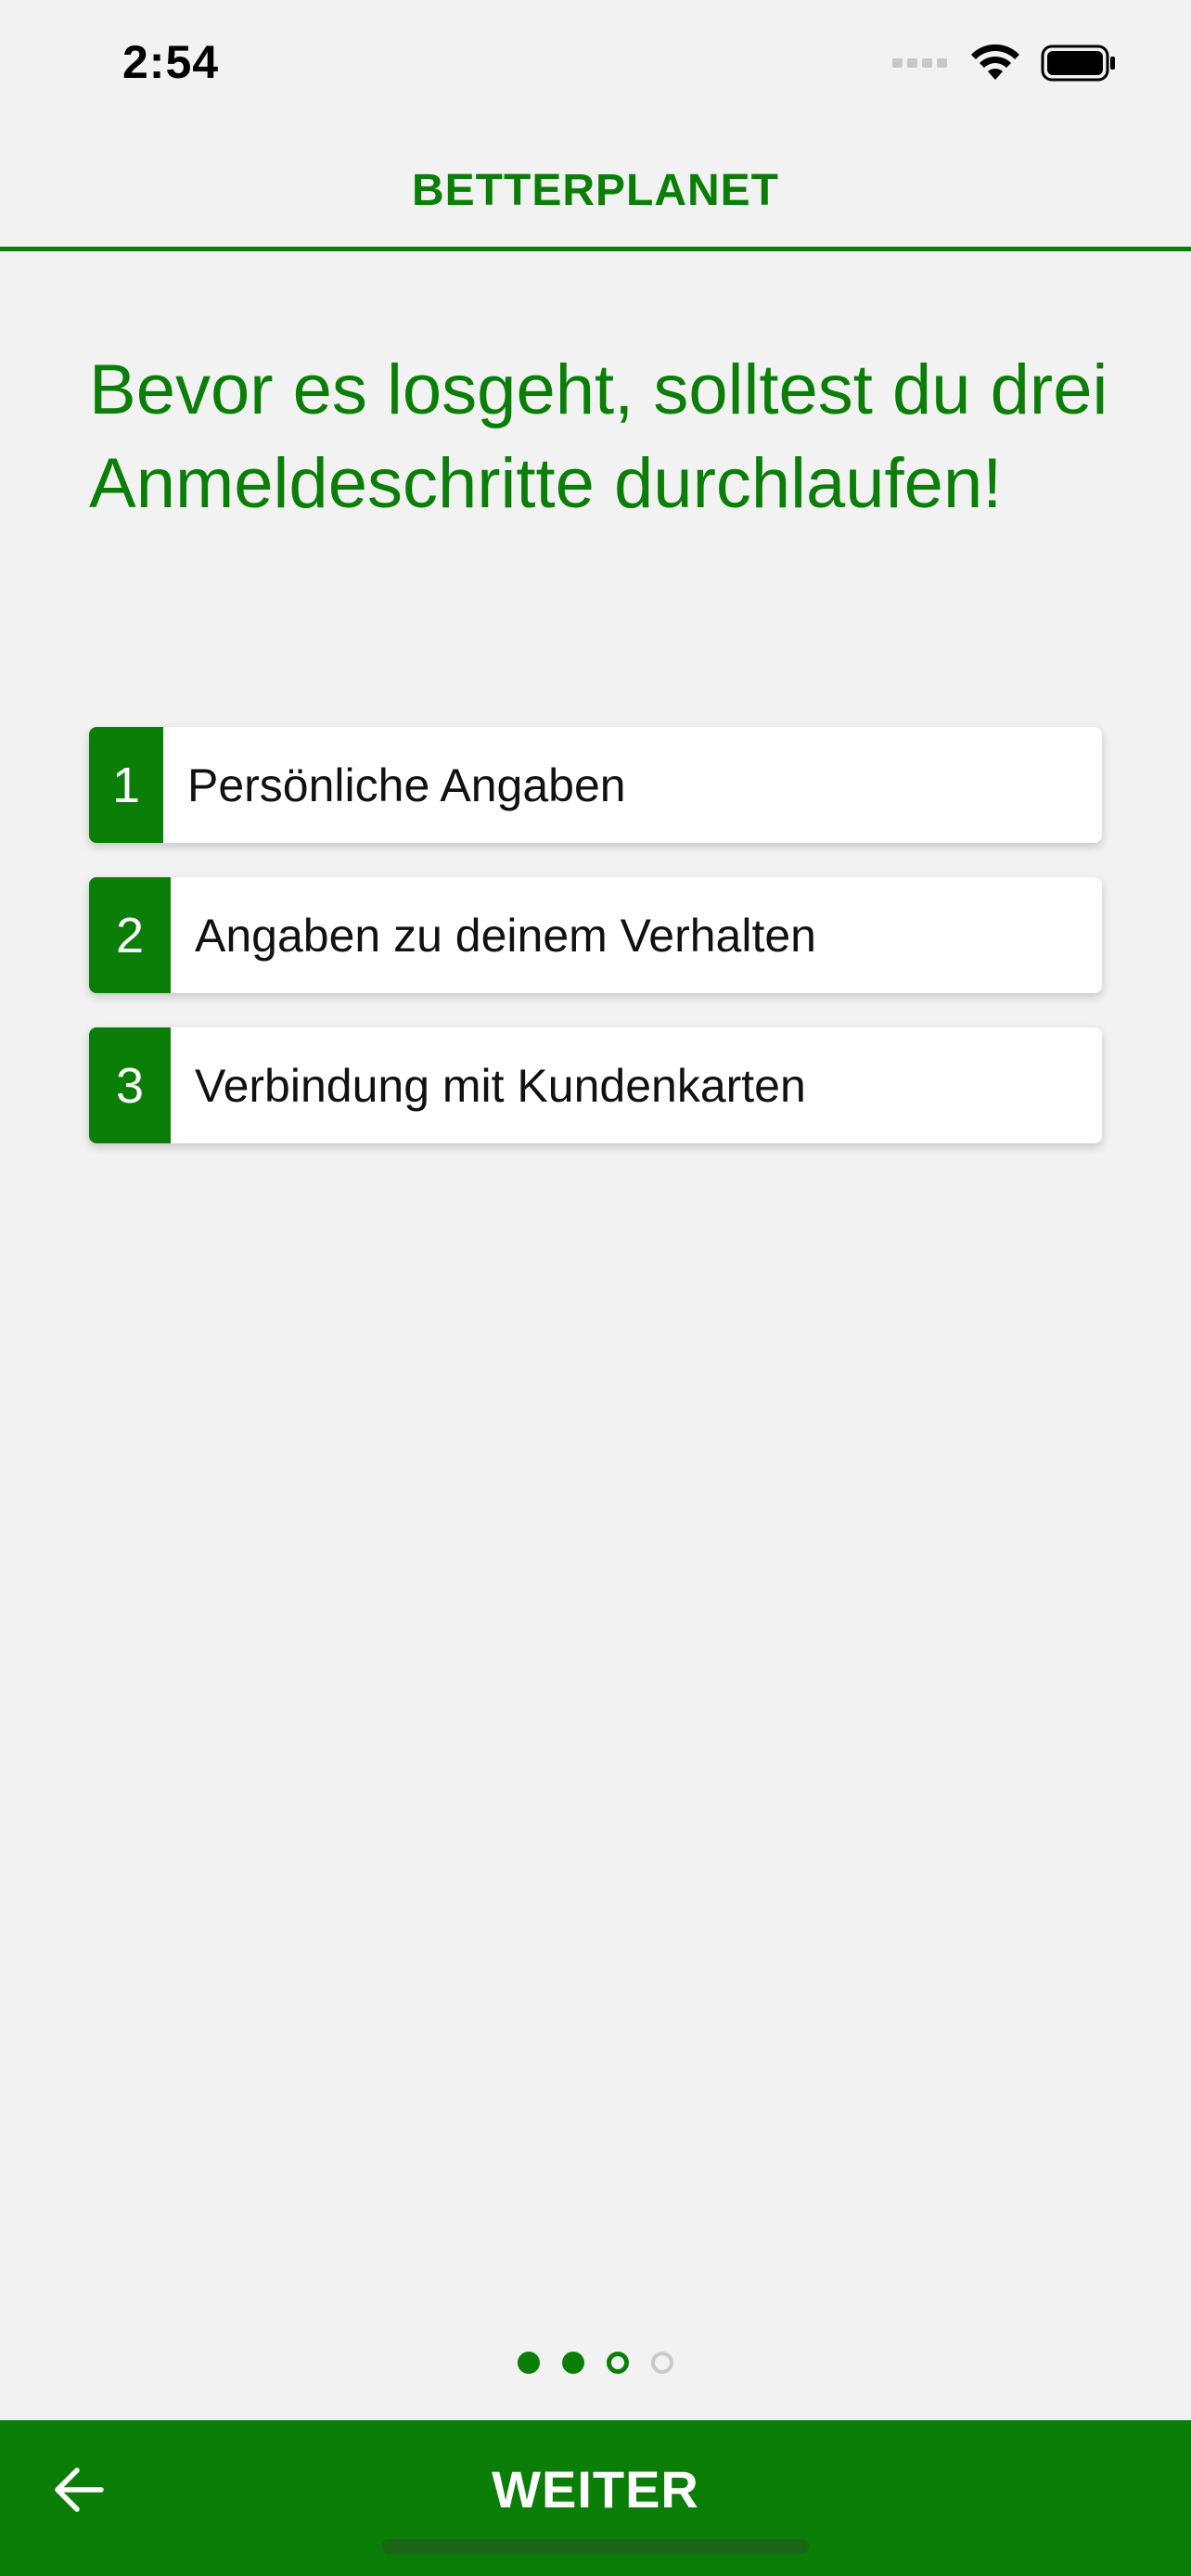  What do you see at coordinates (130, 1085) in the screenshot?
I see `step-number: 3` at bounding box center [130, 1085].